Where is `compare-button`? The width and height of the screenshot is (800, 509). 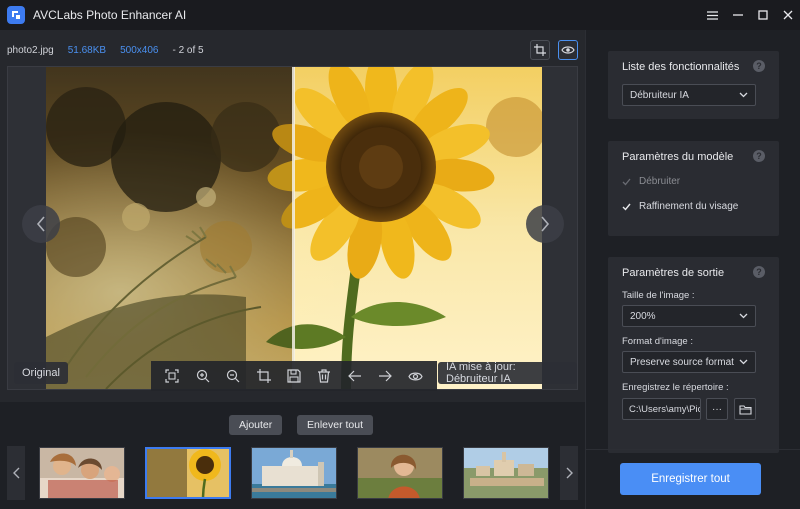
compare-button is located at coordinates (416, 376).